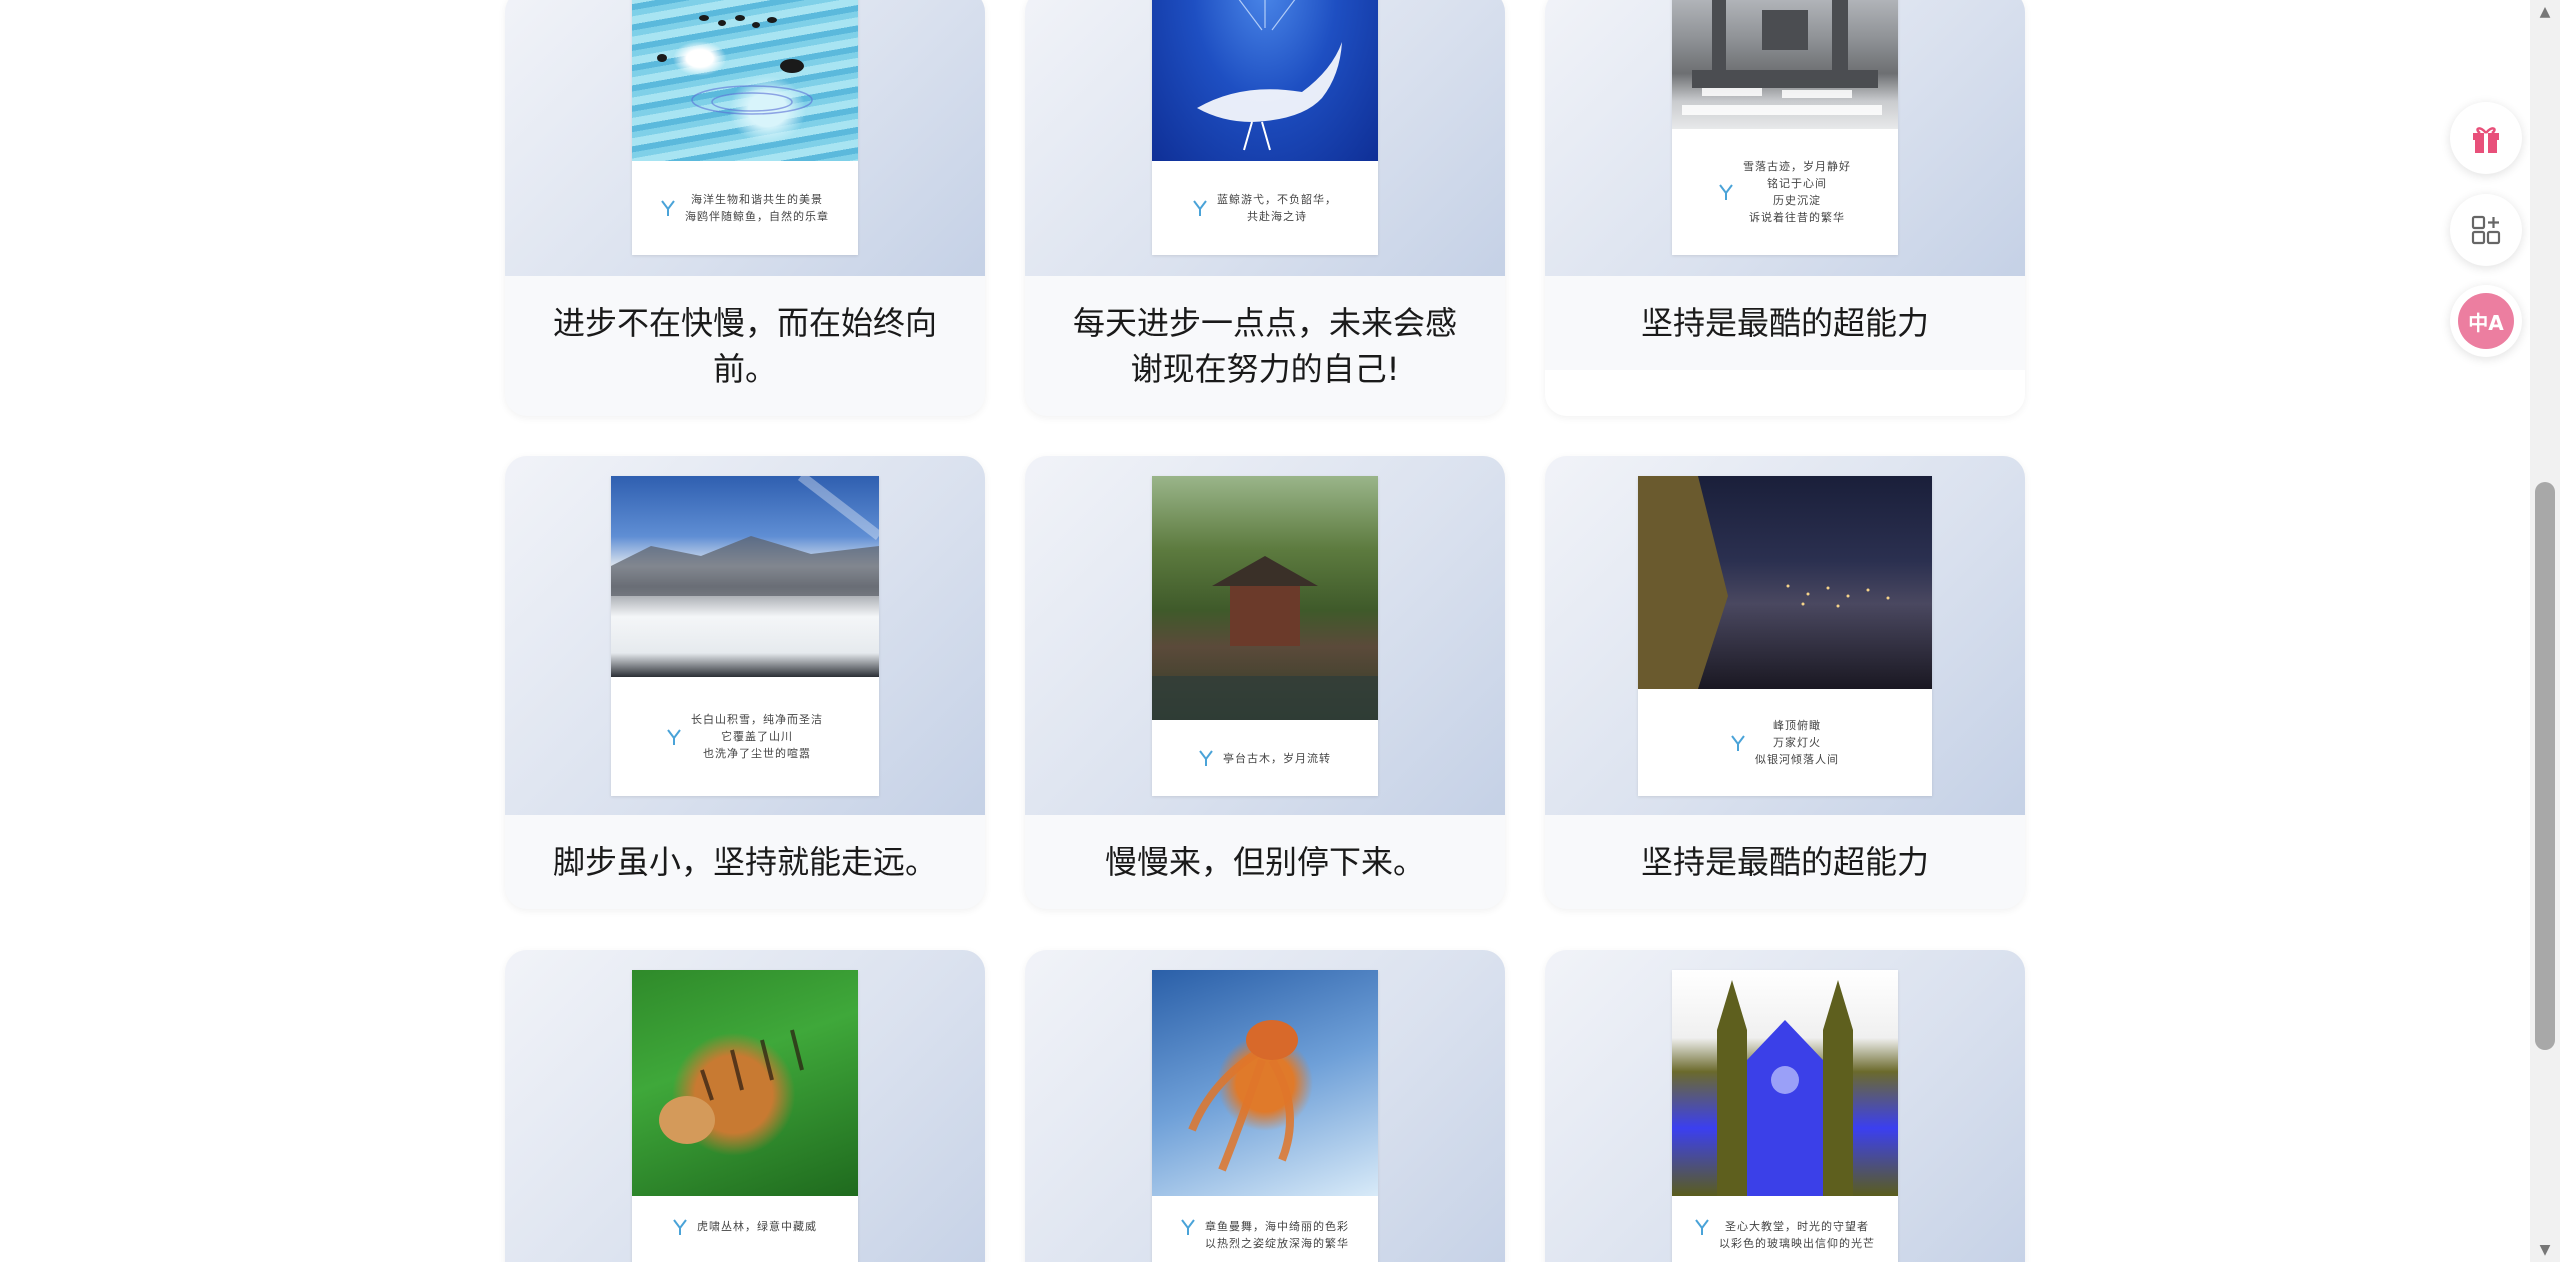 The height and width of the screenshot is (1262, 2560). I want to click on poster: 蓝鲸游弋，不负韶华， 共赴海之诗, so click(1265, 127).